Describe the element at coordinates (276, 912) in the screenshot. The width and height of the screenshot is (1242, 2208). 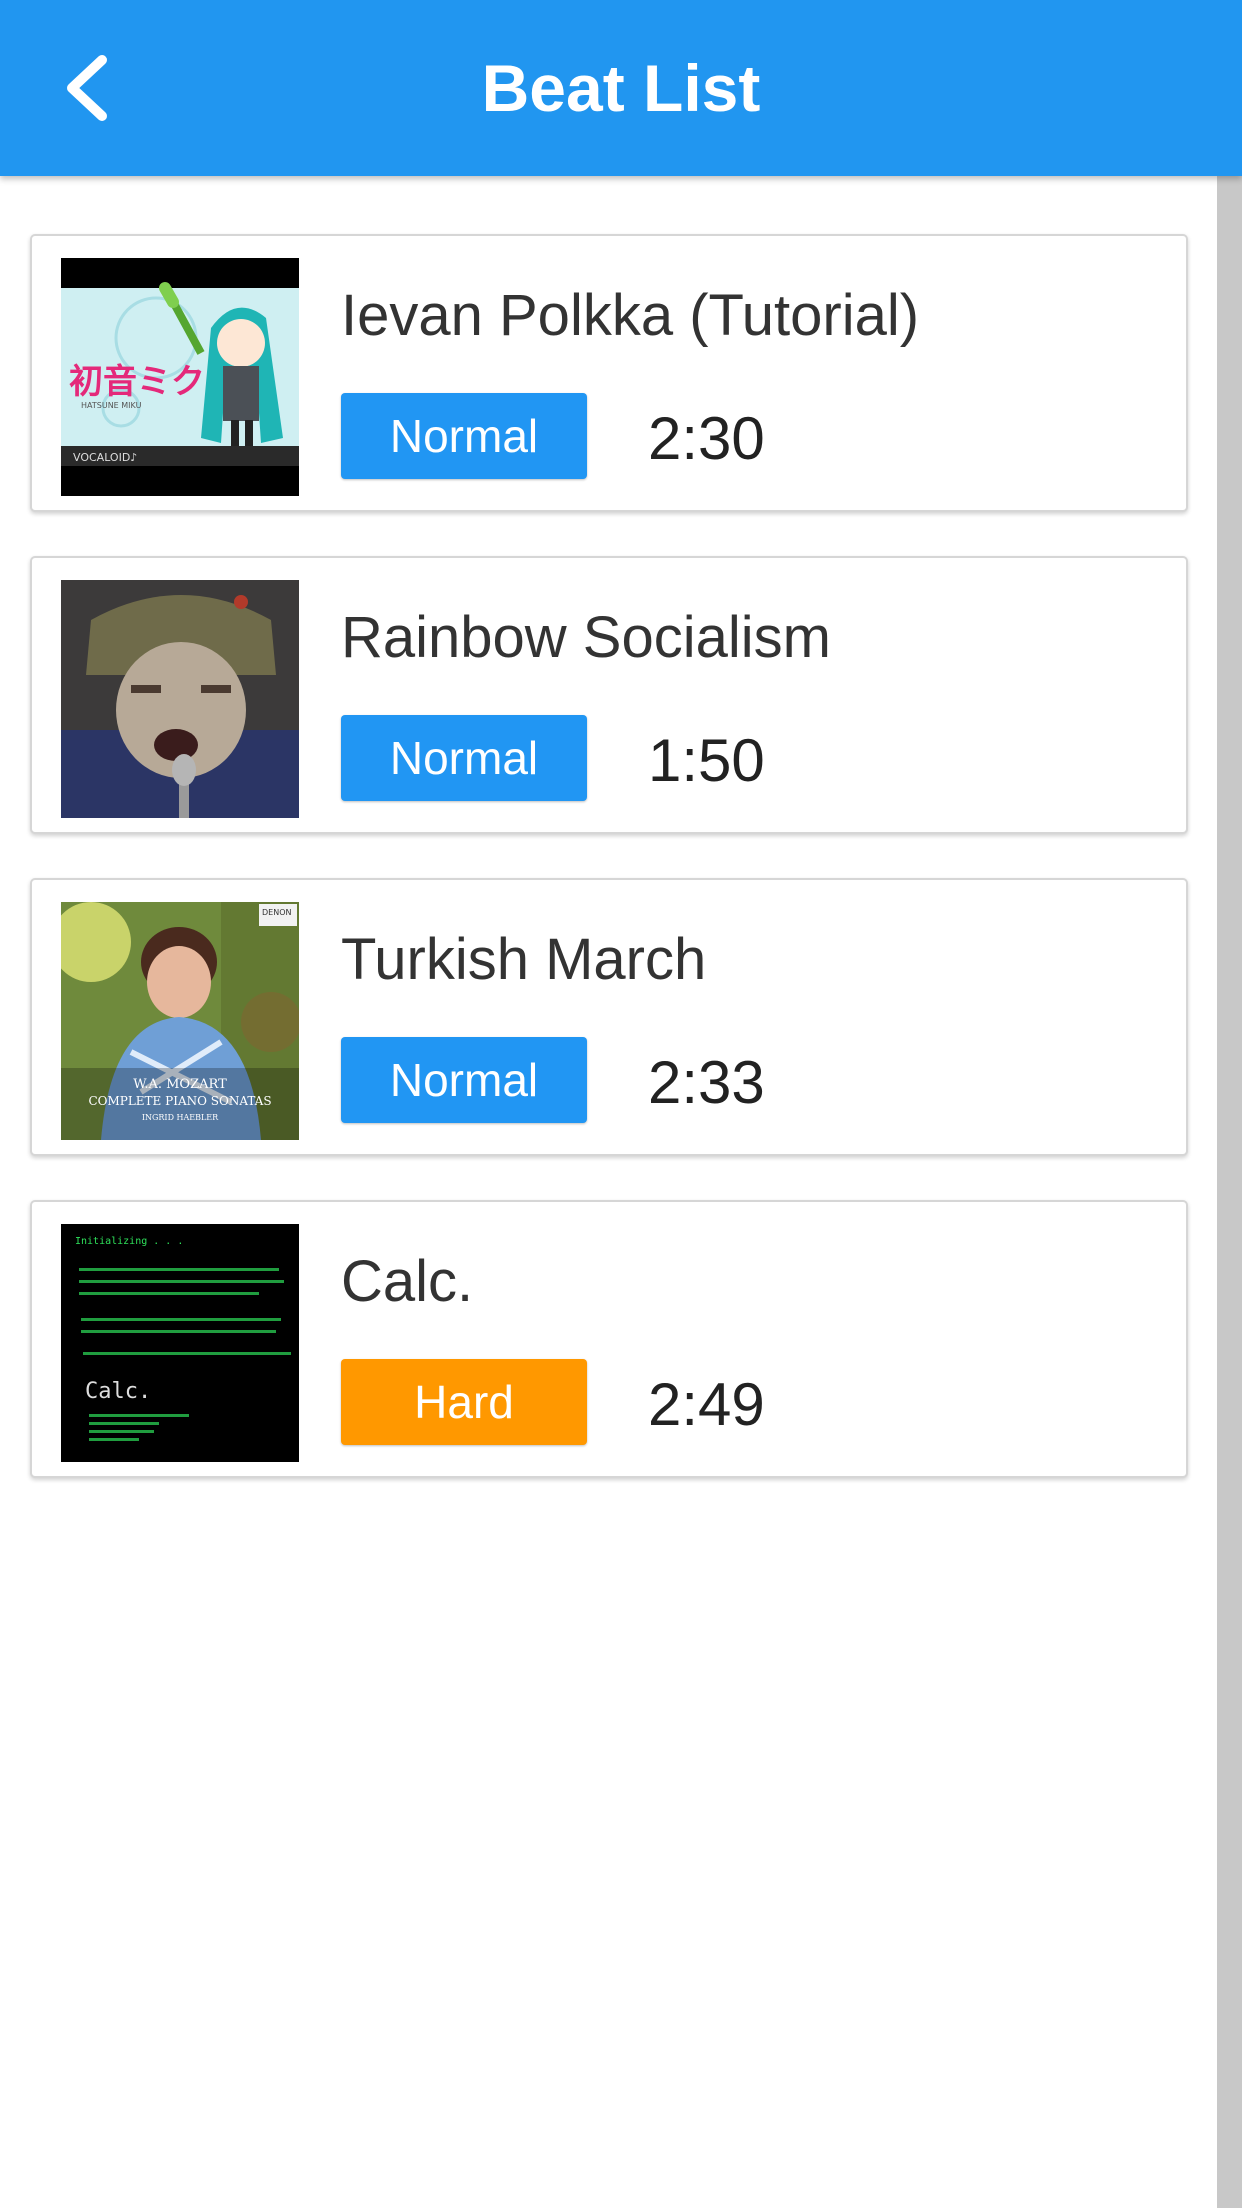
I see `thumbnail-label: DENON` at that location.